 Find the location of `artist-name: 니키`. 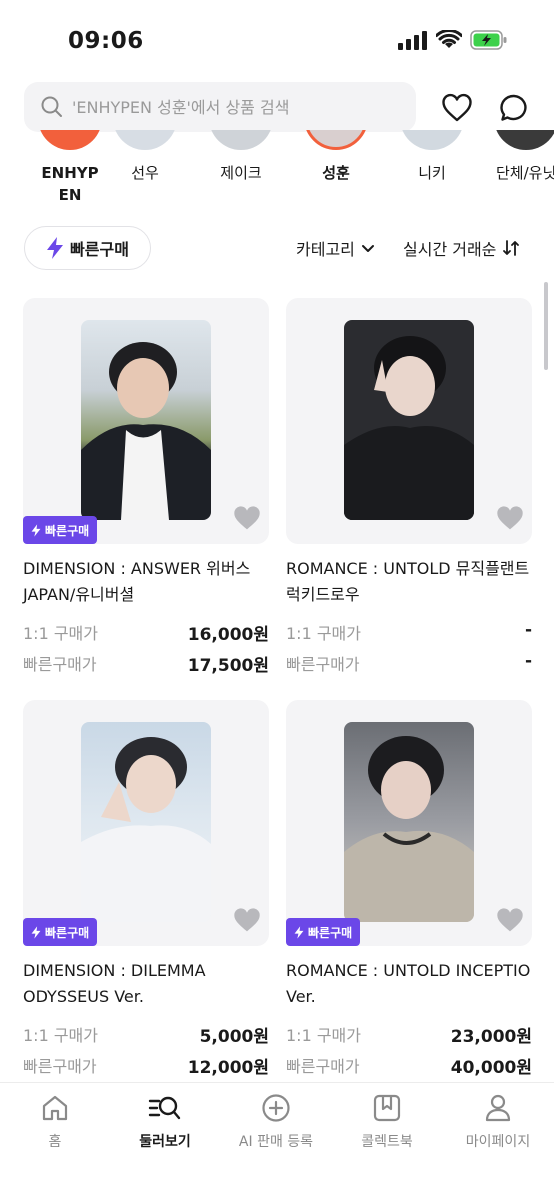

artist-name: 니키 is located at coordinates (432, 173).